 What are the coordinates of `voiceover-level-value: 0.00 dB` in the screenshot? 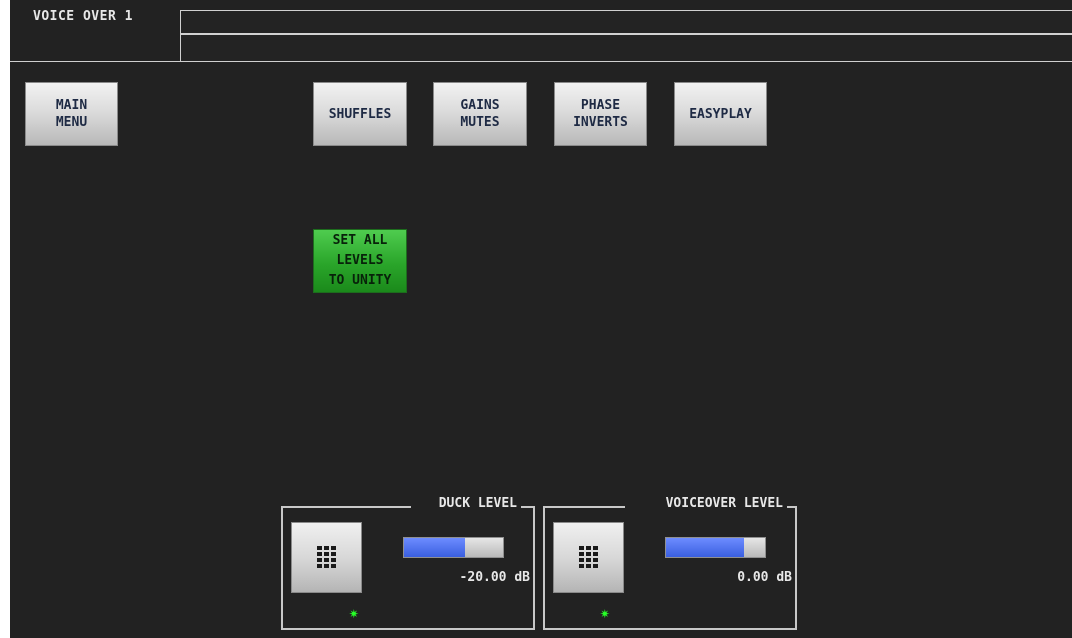 It's located at (764, 577).